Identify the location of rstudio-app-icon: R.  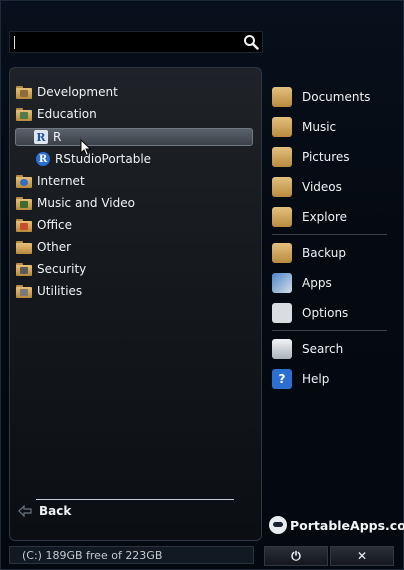
(43, 159).